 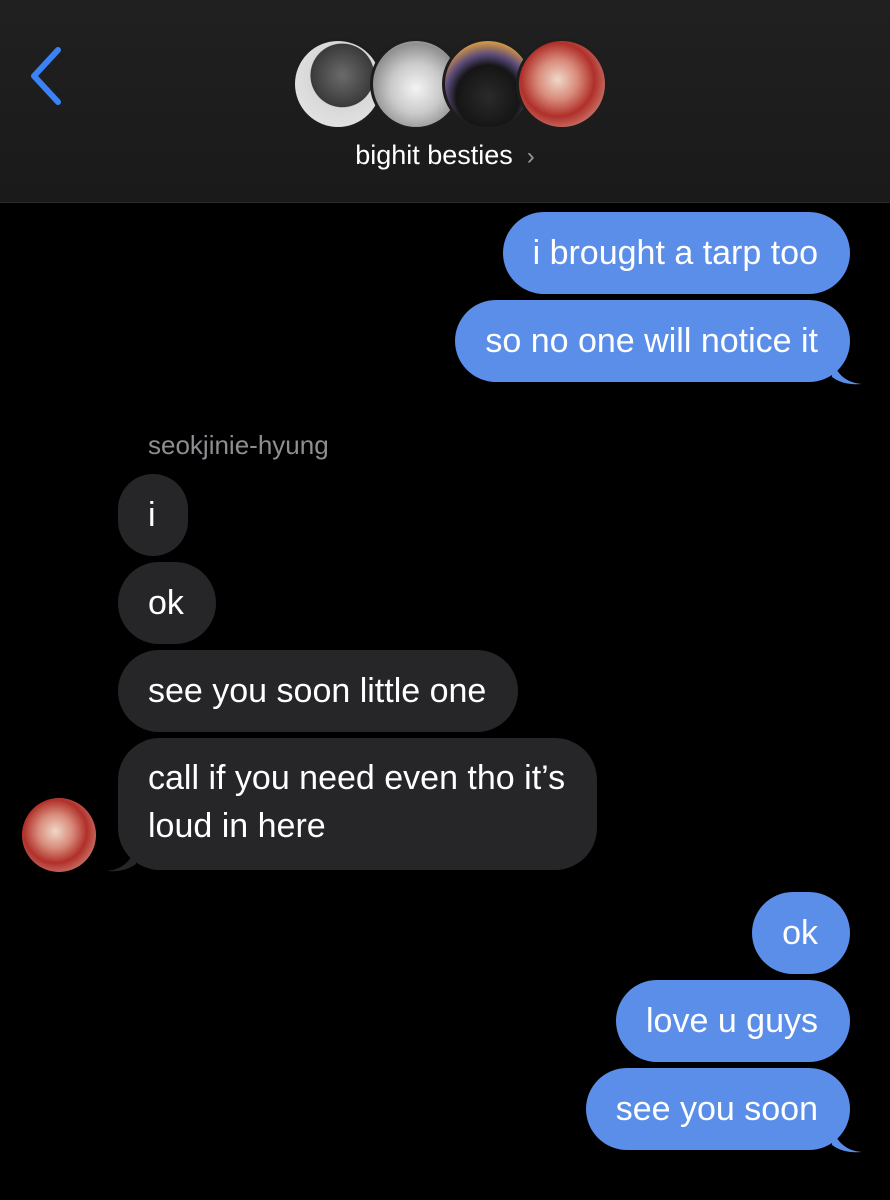 I want to click on message-text: so no one will notice it, so click(x=651, y=341).